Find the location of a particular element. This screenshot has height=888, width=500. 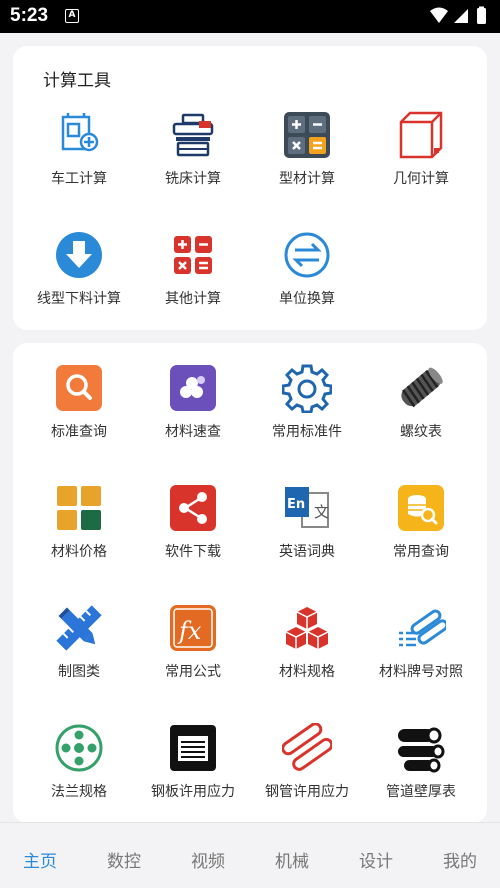

tab-machinery: 机械 is located at coordinates (292, 859).